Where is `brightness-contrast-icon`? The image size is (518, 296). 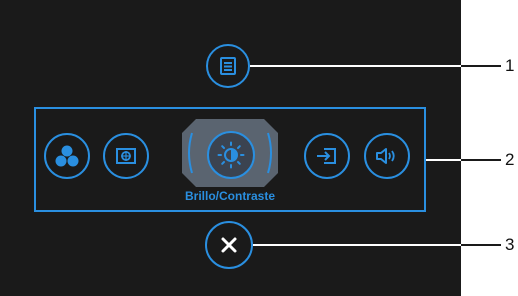 brightness-contrast-icon is located at coordinates (231, 155).